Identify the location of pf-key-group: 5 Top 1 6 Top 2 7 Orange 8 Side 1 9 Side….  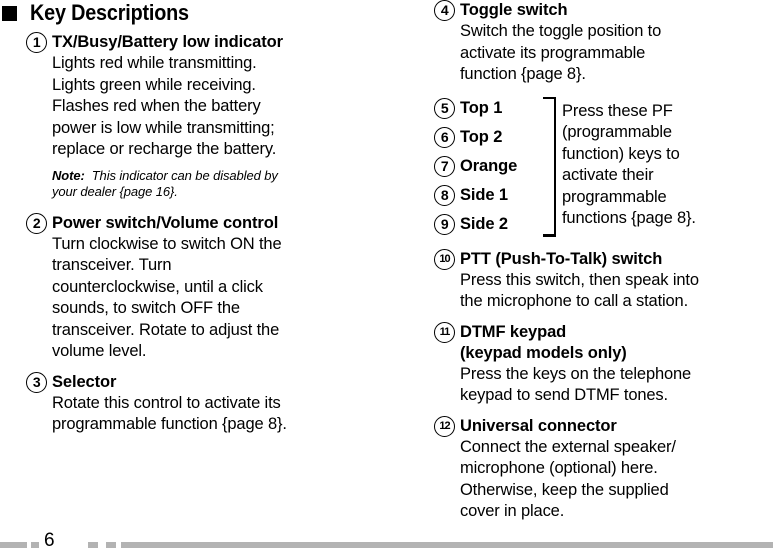
(603, 169).